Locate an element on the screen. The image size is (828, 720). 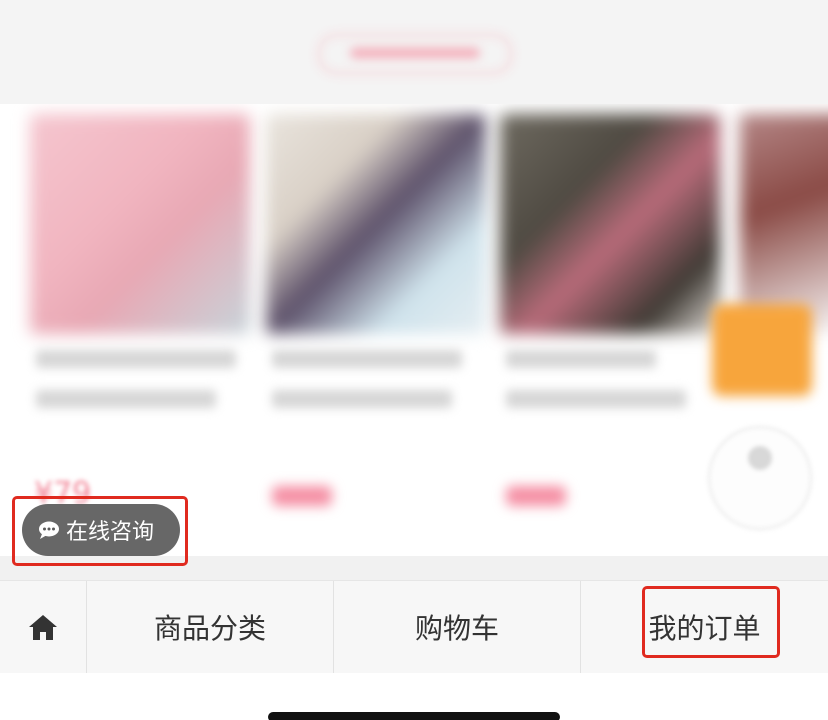
home-icon is located at coordinates (43, 627).